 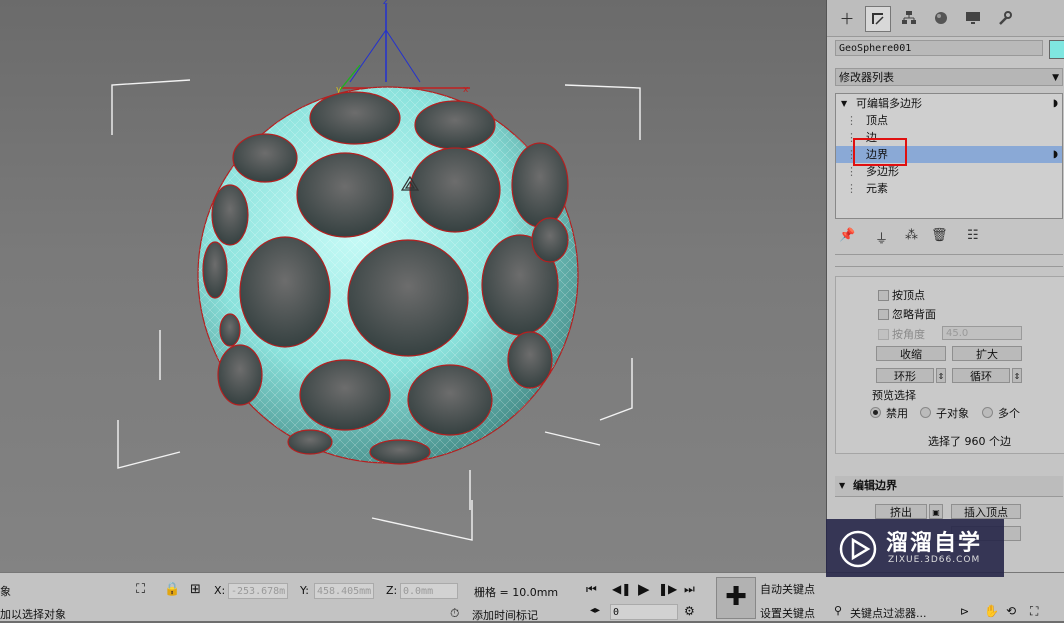 What do you see at coordinates (847, 18) in the screenshot?
I see `create-plus-icon: ＋` at bounding box center [847, 18].